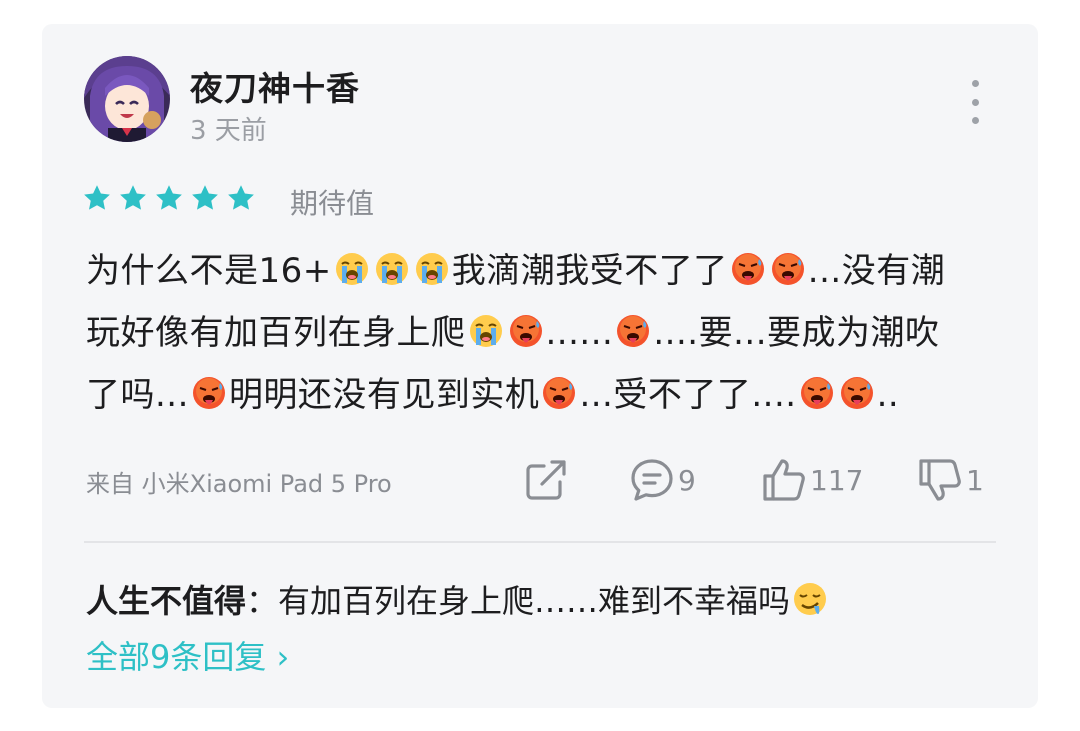 This screenshot has height=731, width=1080. Describe the element at coordinates (975, 102) in the screenshot. I see `more-options-icon` at that location.